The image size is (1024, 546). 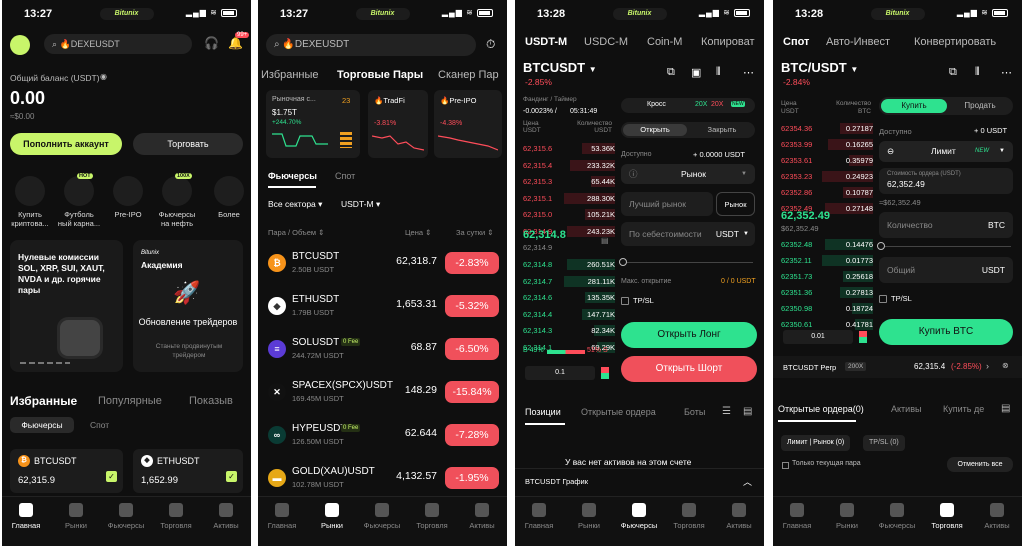 What do you see at coordinates (313, 124) in the screenshot?
I see `market-cap-card: Рыночная с... $1.75T +244.70% 23` at bounding box center [313, 124].